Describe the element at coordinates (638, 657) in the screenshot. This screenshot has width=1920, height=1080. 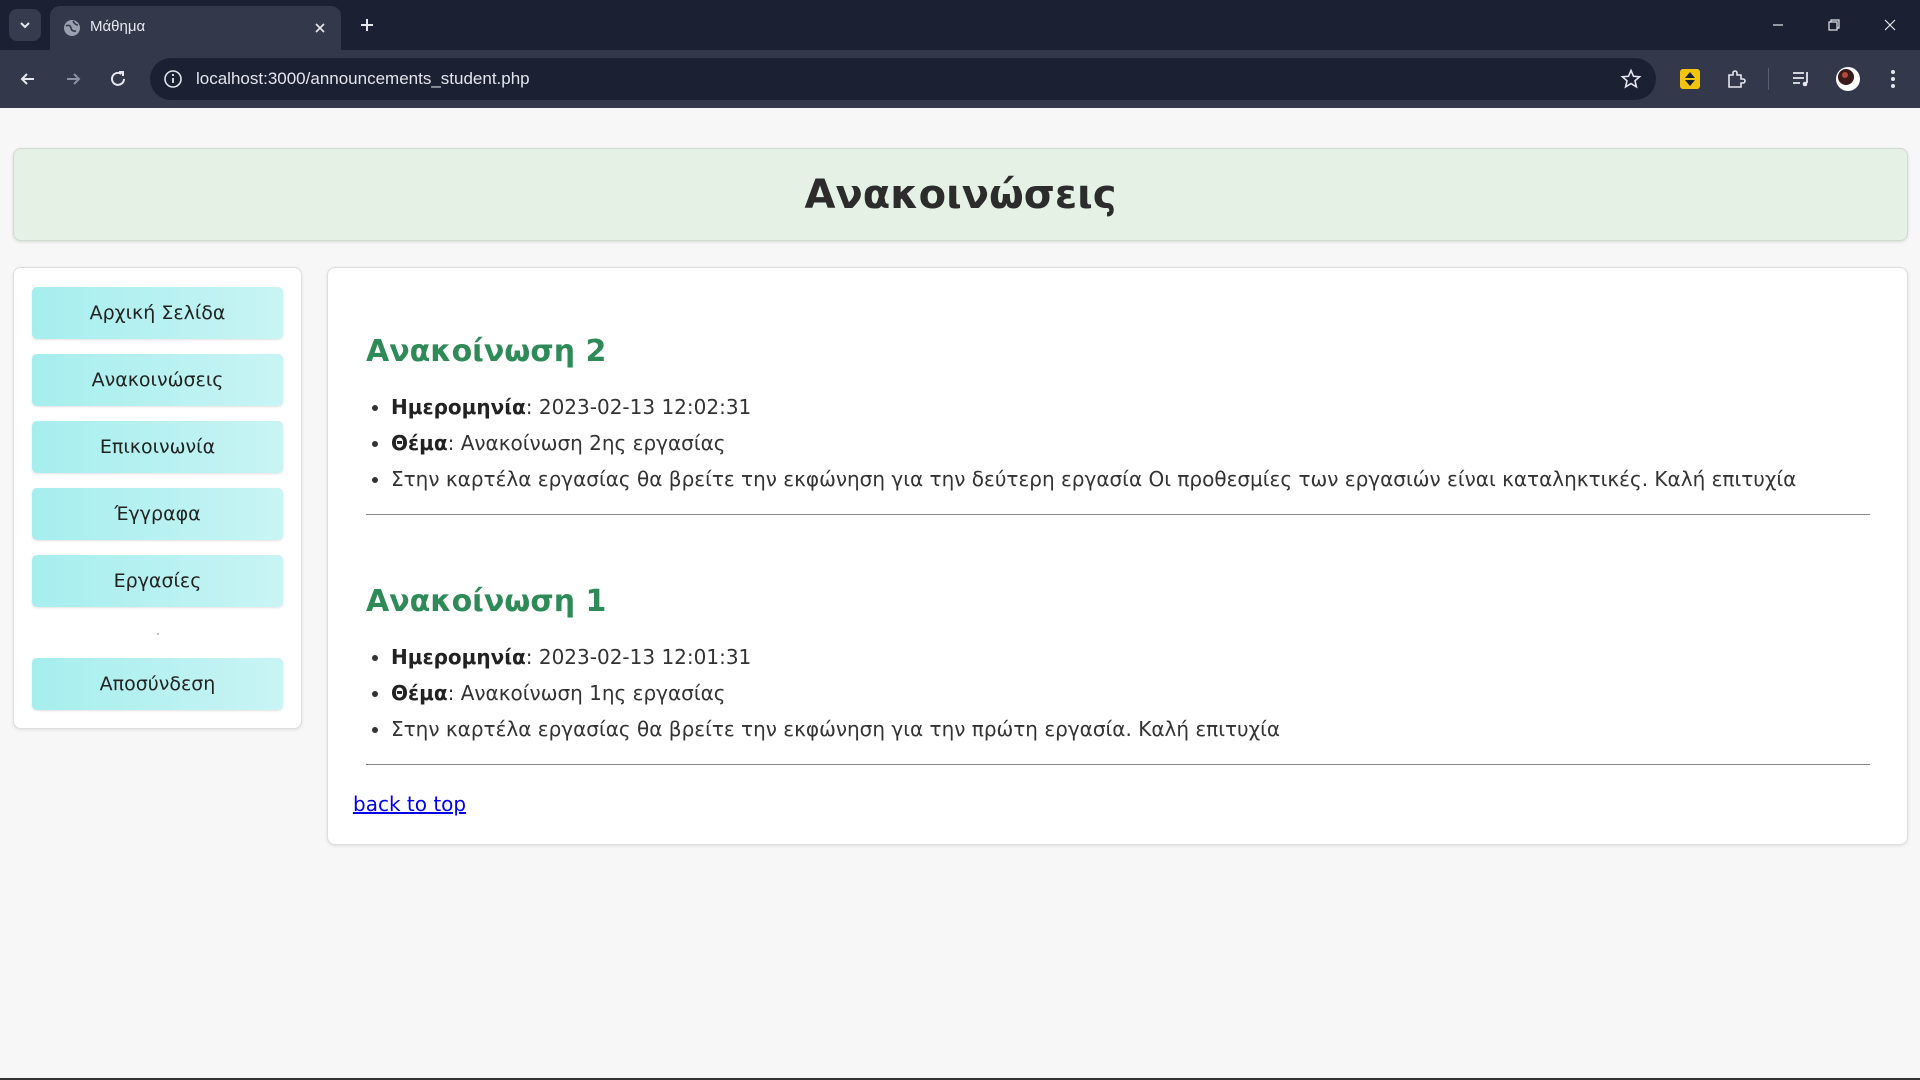
I see `date-value: : 2023-02-13 12:01:31` at that location.